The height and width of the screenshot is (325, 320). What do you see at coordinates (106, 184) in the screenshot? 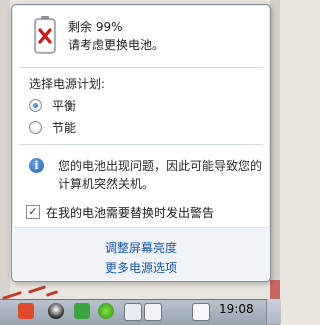
I see `battery-warning-line: 计算机突然关机。` at bounding box center [106, 184].